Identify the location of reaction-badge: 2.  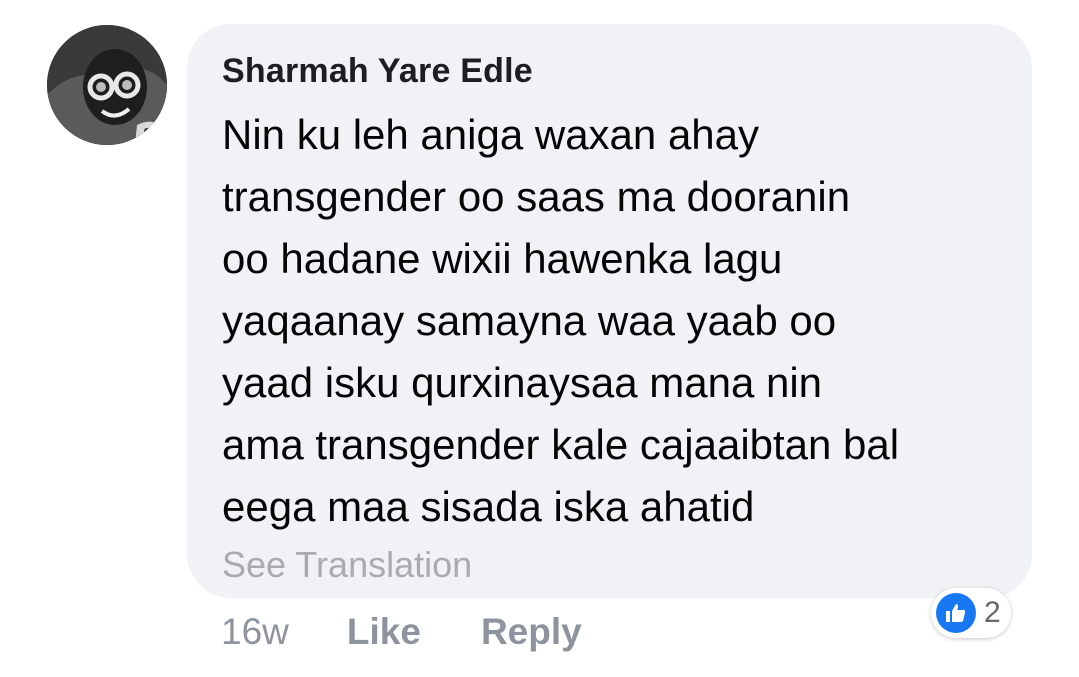
(971, 613).